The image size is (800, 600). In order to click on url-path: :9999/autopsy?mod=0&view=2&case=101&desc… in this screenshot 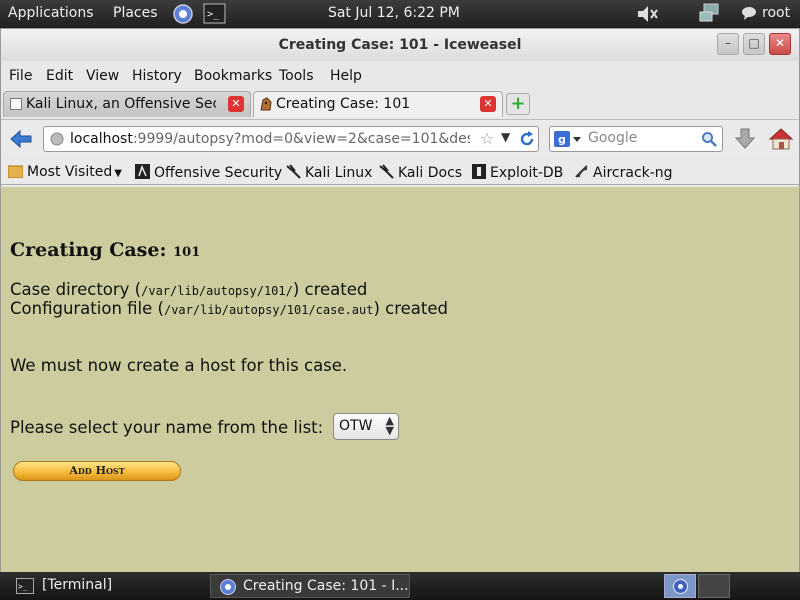, I will do `click(301, 139)`.